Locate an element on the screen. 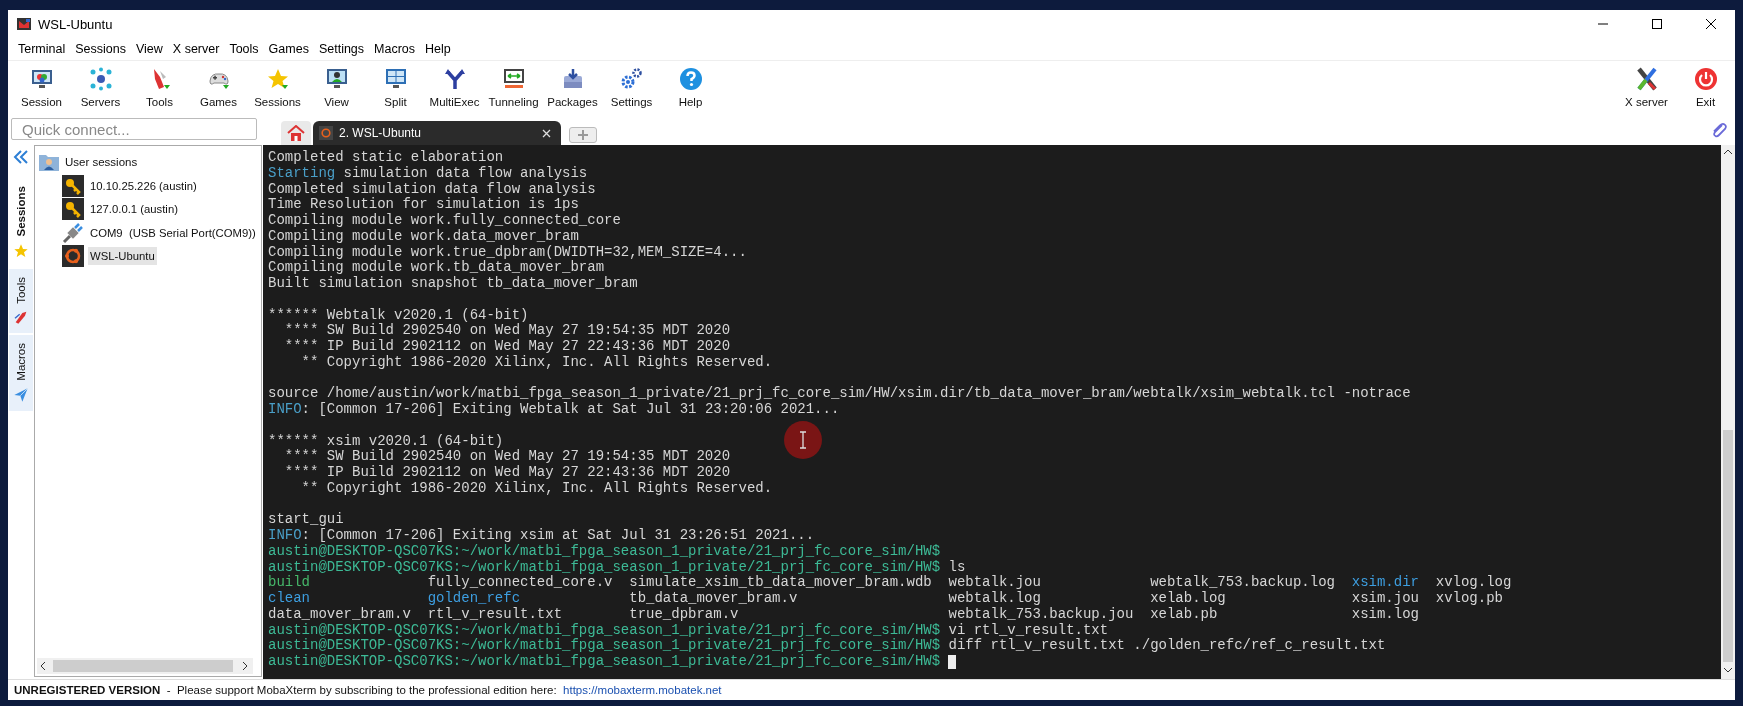 Image resolution: width=1743 pixels, height=706 pixels. menu-item: Terminal is located at coordinates (42, 49).